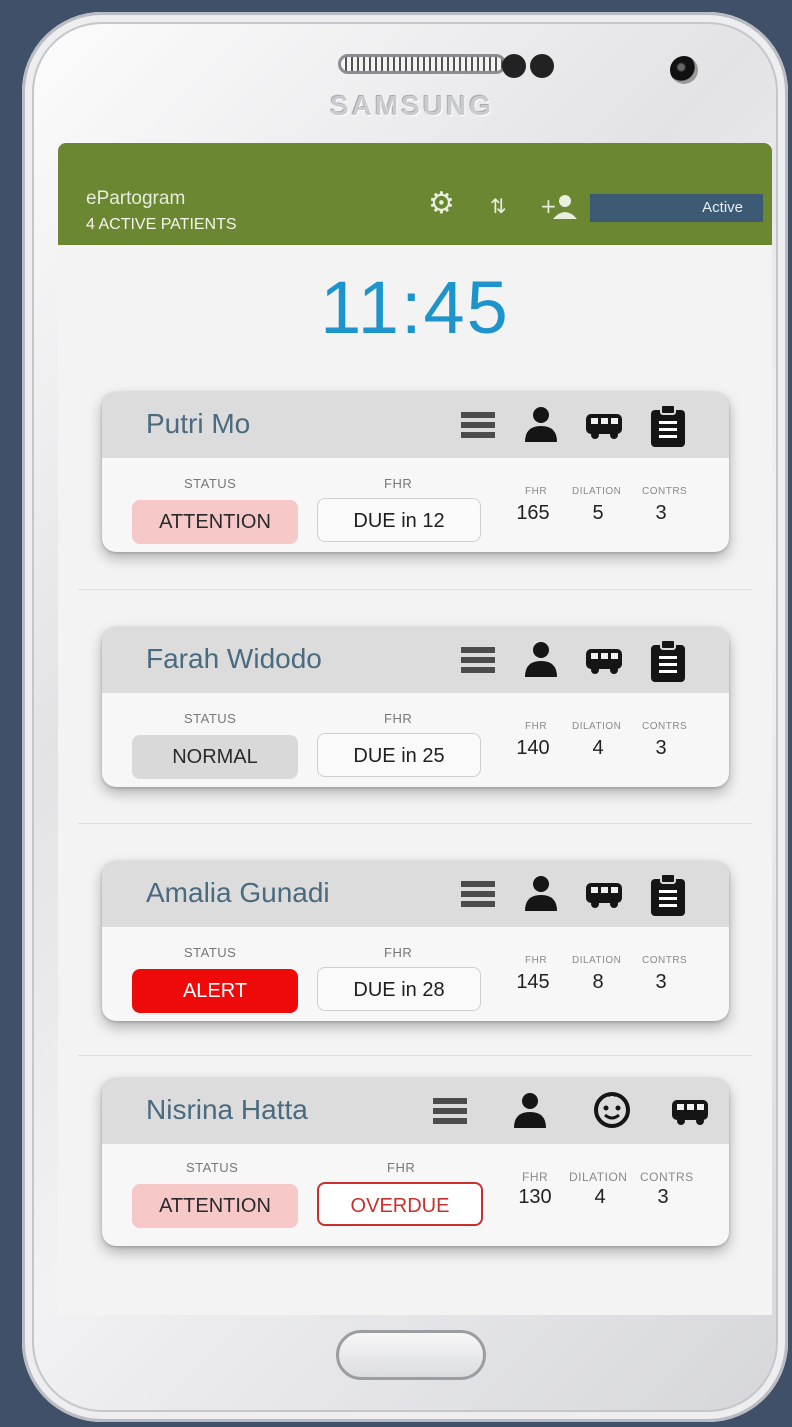 The image size is (792, 1427). I want to click on sort-icon: ⇅, so click(498, 207).